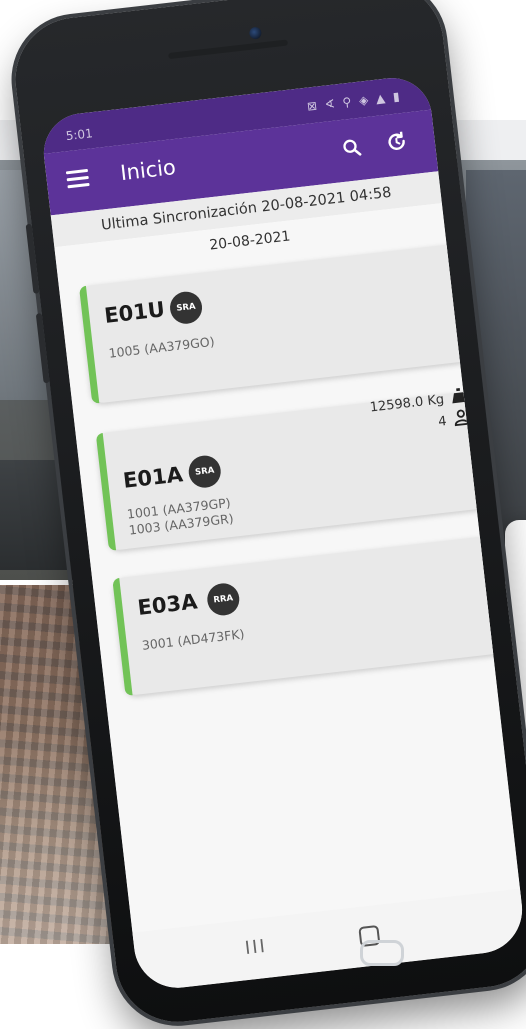 This screenshot has width=526, height=1029. What do you see at coordinates (135, 312) in the screenshot?
I see `trip-code: E01U` at bounding box center [135, 312].